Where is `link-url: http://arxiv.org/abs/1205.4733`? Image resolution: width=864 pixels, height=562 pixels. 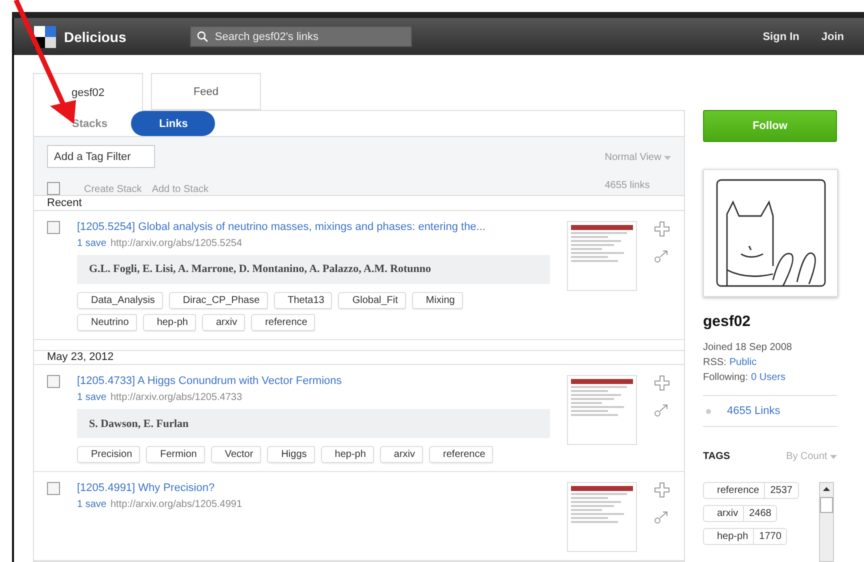
link-url: http://arxiv.org/abs/1205.4733 is located at coordinates (176, 397).